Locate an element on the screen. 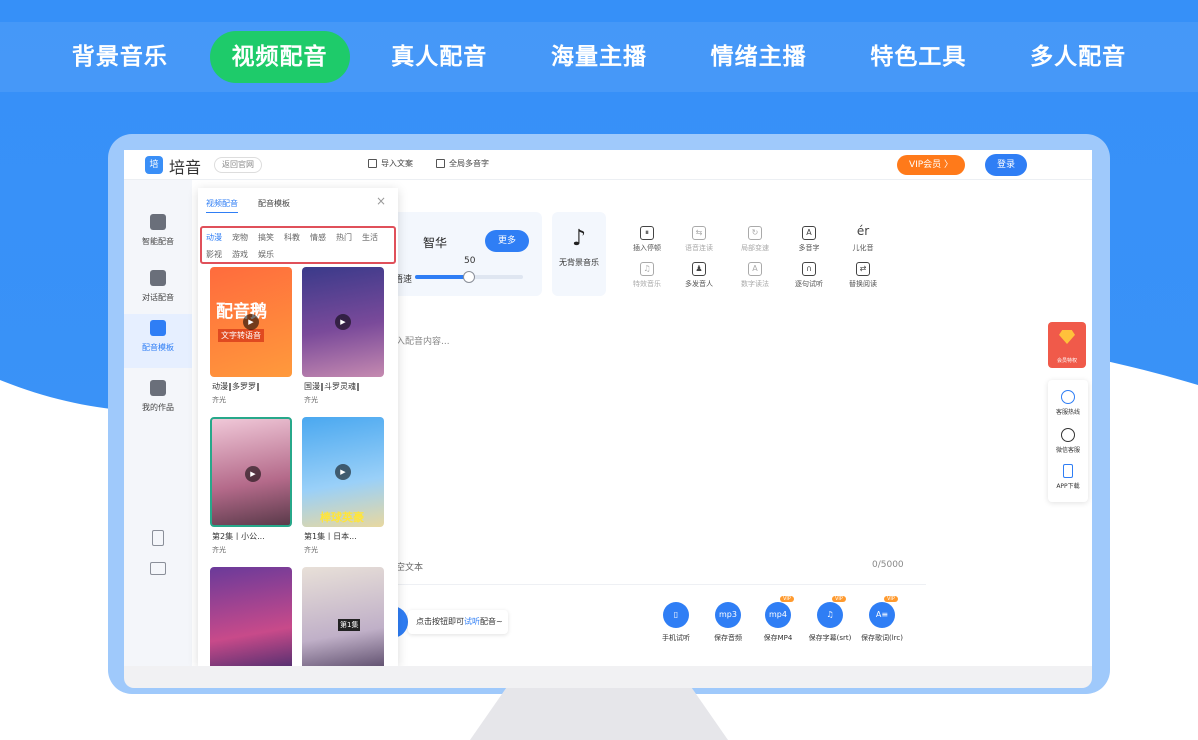 Image resolution: width=1198 pixels, height=740 pixels. template-card: 配音鹅 文字转语音 ▶ 动漫‖多罗罗‖ 齐光 is located at coordinates (251, 336).